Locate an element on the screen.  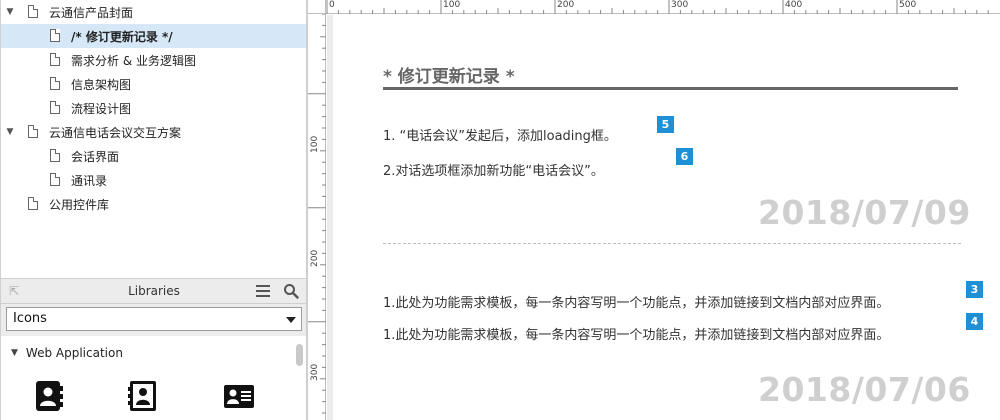
library-select: Icons is located at coordinates (154, 319).